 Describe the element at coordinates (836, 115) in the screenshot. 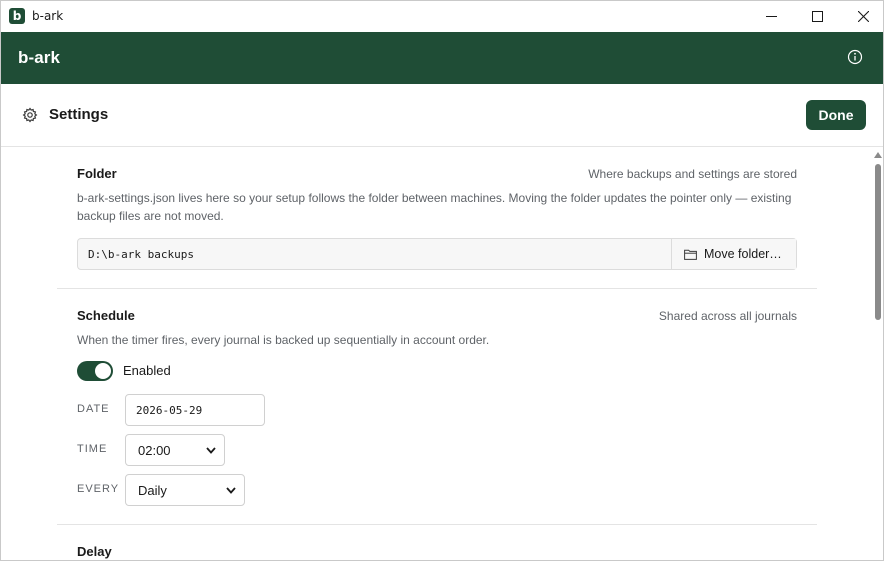

I see `done-button: Done` at that location.